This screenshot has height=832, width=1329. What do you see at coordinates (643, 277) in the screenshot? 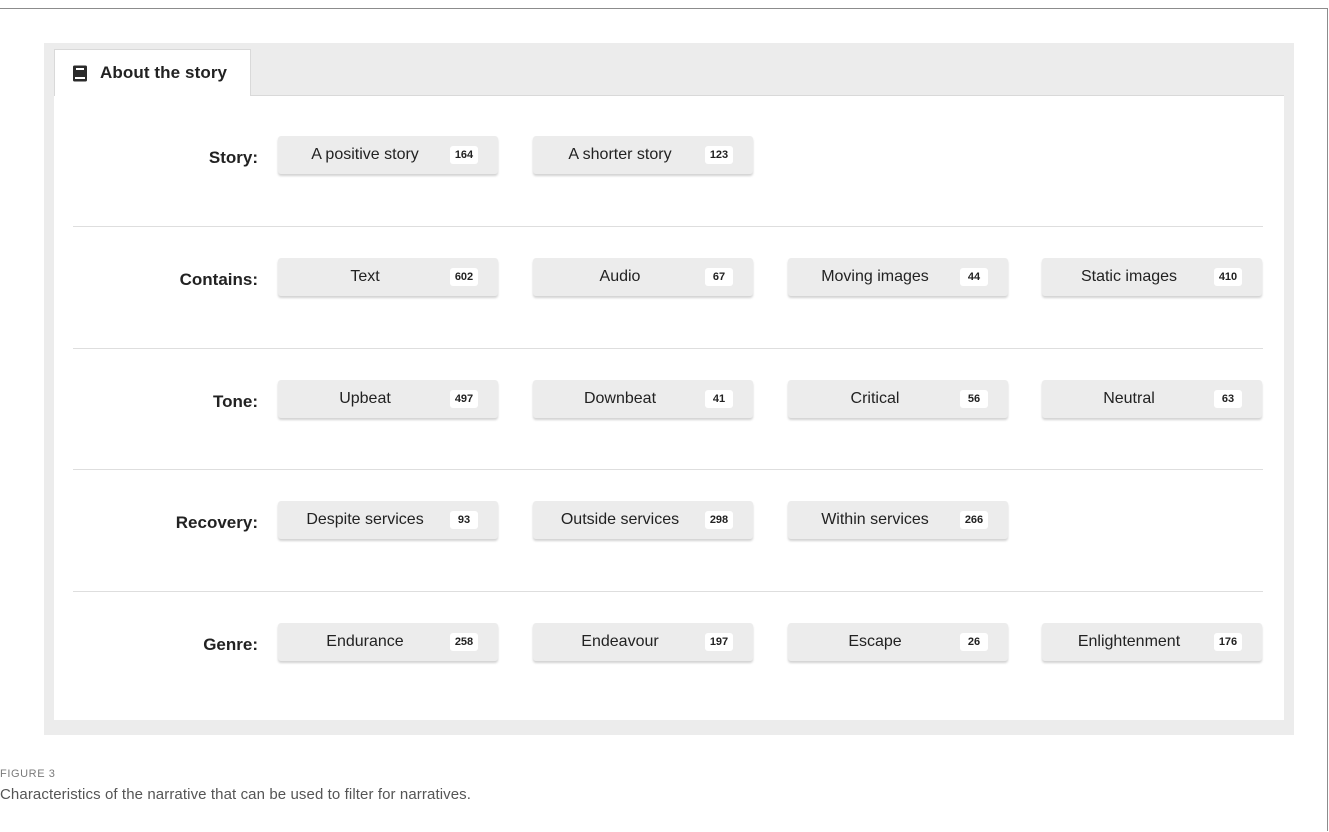
I see `filter-chip-audio: Audio 67` at bounding box center [643, 277].